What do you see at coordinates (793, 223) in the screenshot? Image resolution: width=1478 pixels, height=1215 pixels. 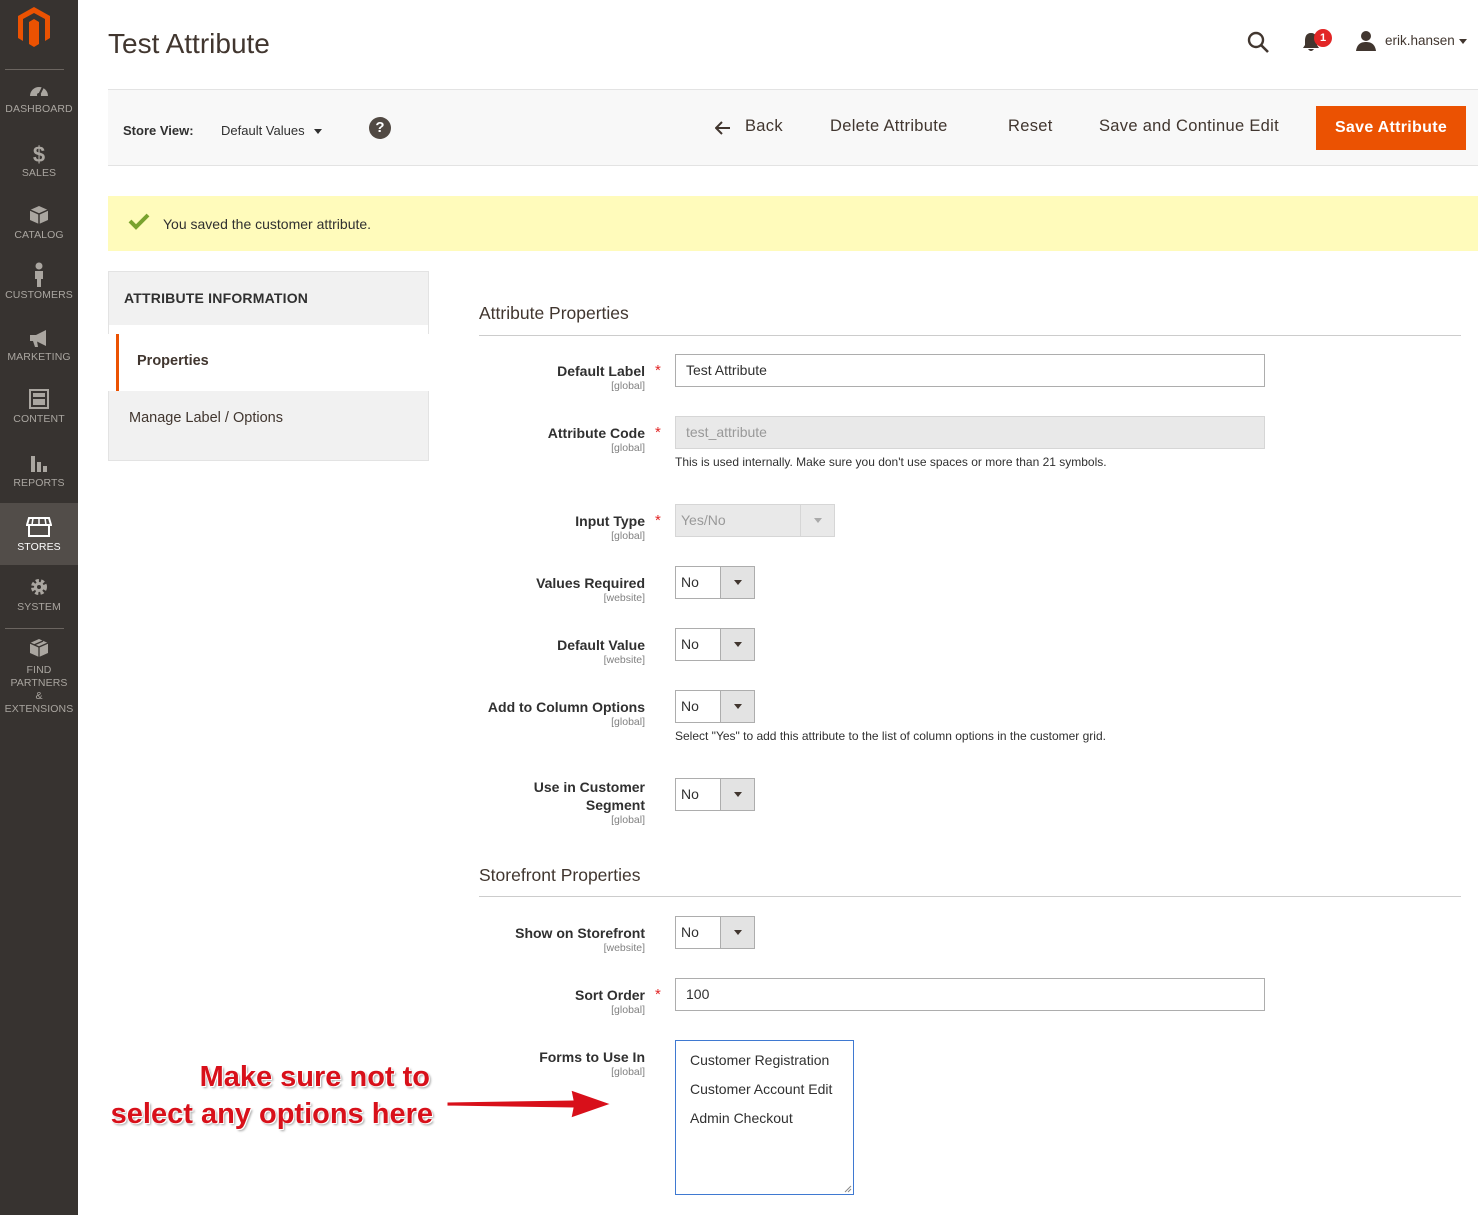 I see `success-message: You saved the customer attribute.` at bounding box center [793, 223].